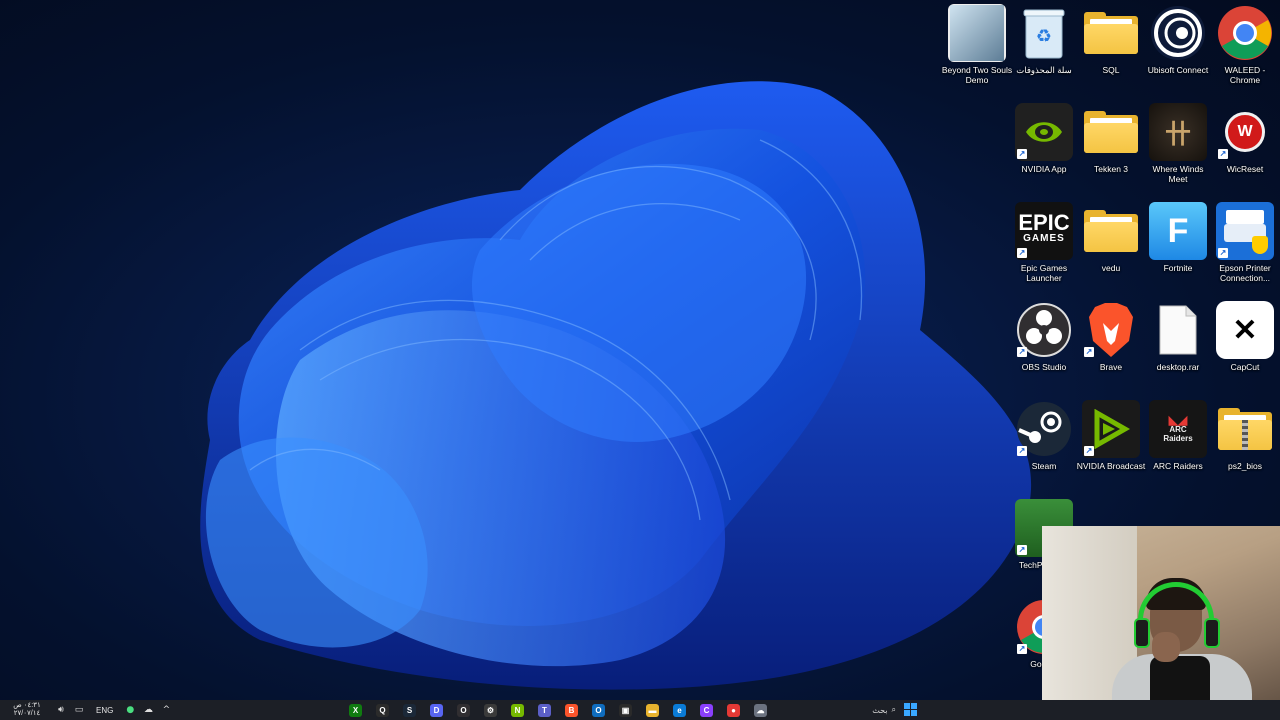  I want to click on store-icon: ▣, so click(625, 710).